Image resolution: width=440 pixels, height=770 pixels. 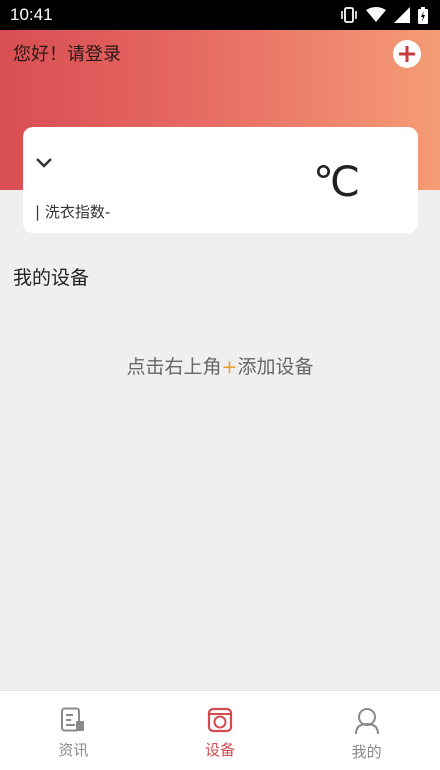 I want to click on temperature-unit: ℃, so click(x=337, y=181).